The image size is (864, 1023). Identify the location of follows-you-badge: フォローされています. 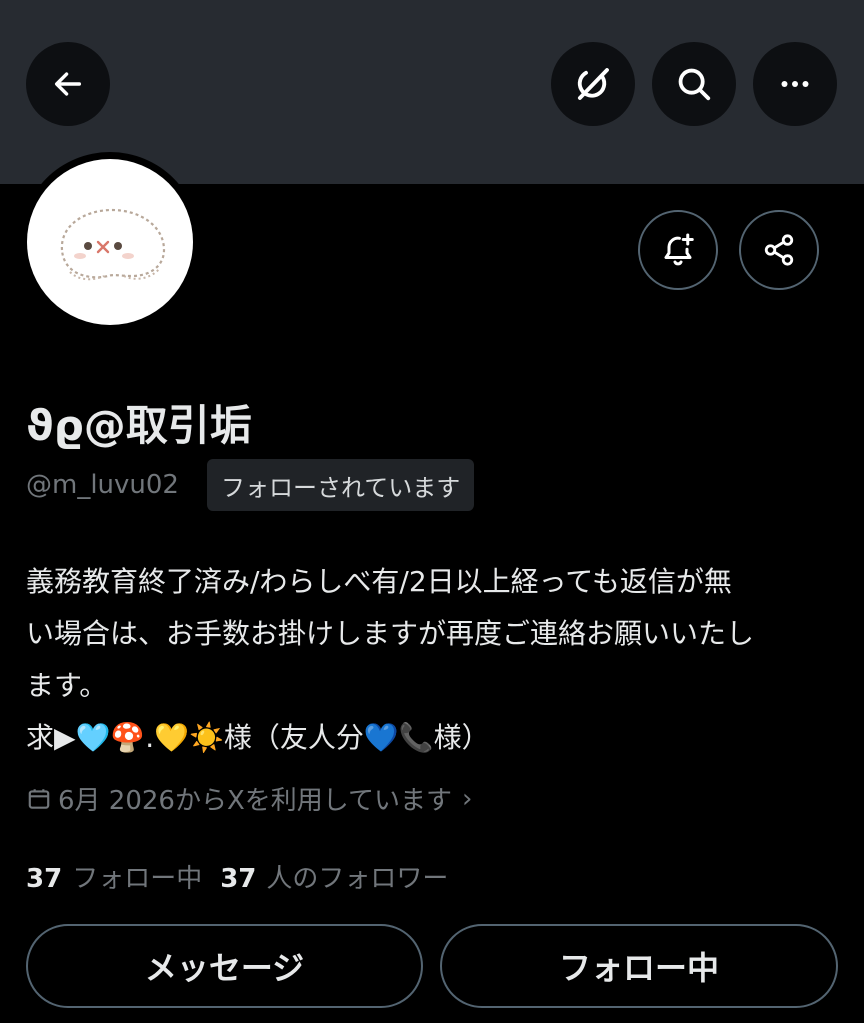
(341, 485).